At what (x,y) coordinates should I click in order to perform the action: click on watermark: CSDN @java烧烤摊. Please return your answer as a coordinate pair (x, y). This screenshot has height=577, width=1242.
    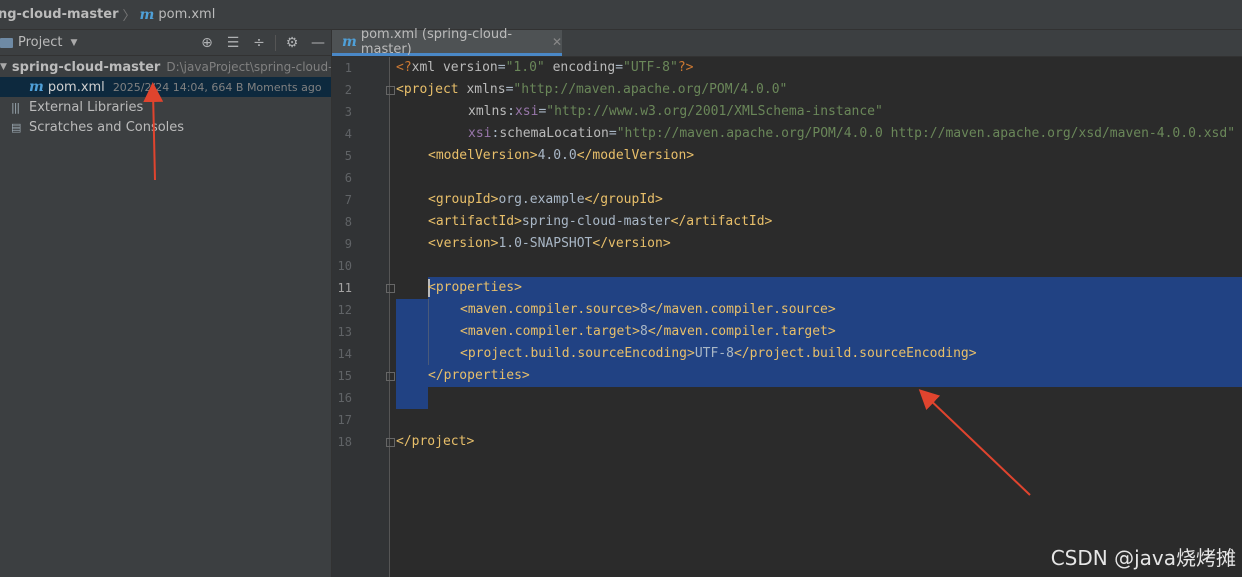
    Looking at the image, I should click on (1143, 558).